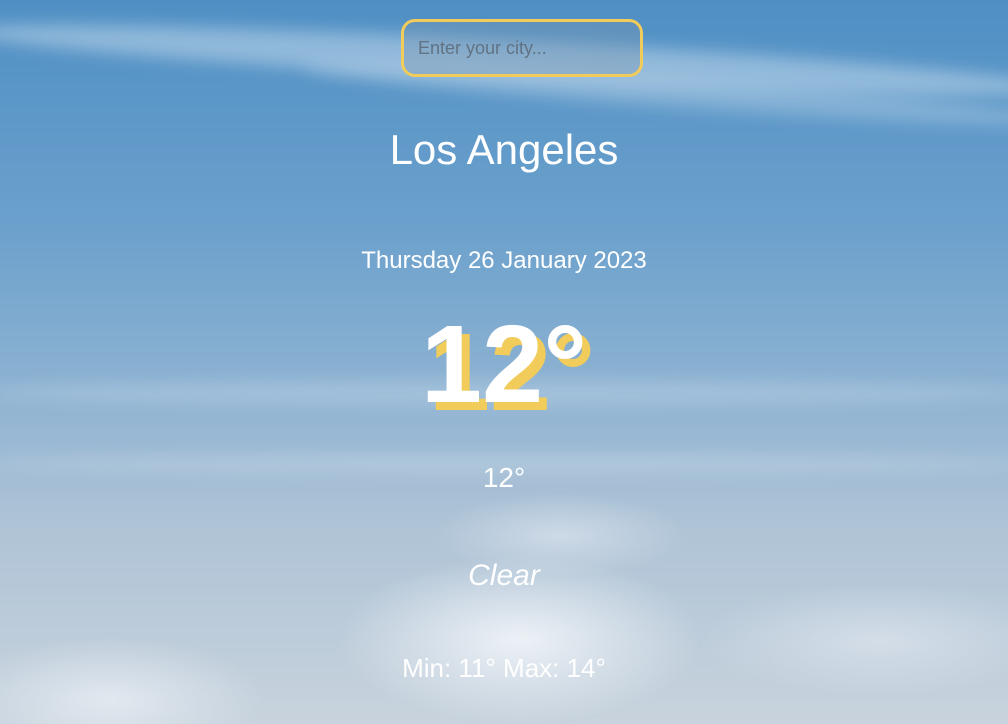 The width and height of the screenshot is (1008, 724). I want to click on min-max-temperature: Min: 11° Max: 14°, so click(504, 668).